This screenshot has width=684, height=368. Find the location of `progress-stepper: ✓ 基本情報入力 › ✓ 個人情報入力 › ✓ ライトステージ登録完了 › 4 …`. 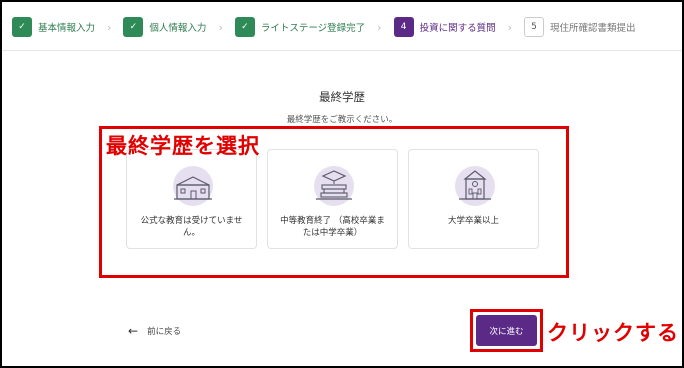

progress-stepper: ✓ 基本情報入力 › ✓ 個人情報入力 › ✓ ライトステージ登録完了 › 4 … is located at coordinates (342, 27).